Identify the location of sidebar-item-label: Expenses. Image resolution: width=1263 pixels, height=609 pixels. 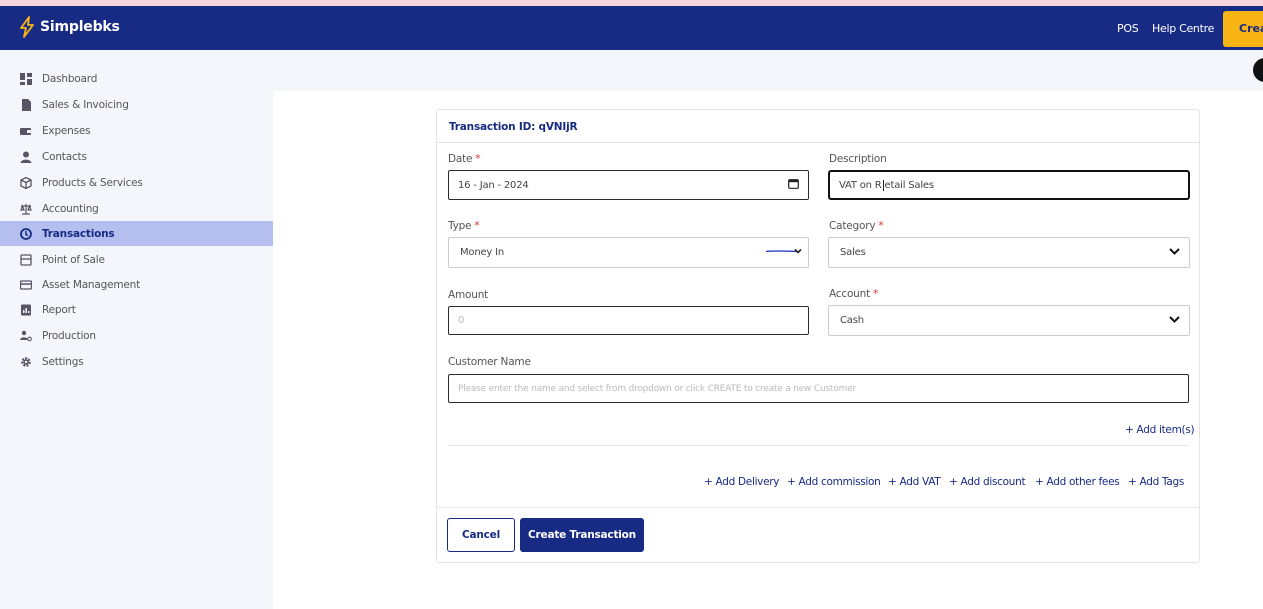
(66, 130).